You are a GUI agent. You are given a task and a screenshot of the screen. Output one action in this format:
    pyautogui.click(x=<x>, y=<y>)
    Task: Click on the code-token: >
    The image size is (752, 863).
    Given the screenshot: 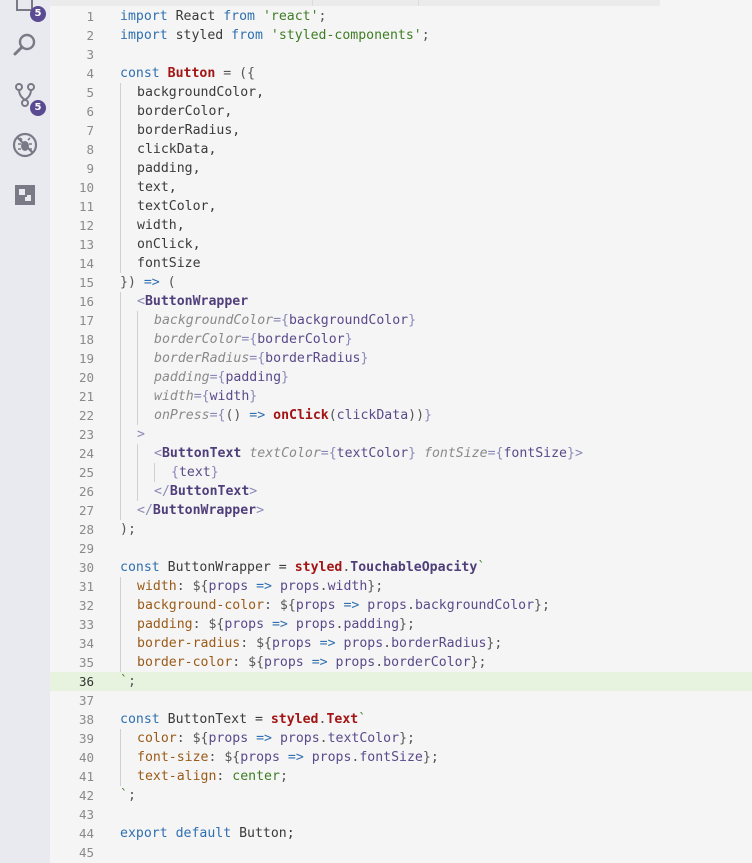 What is the action you would take?
    pyautogui.click(x=253, y=491)
    